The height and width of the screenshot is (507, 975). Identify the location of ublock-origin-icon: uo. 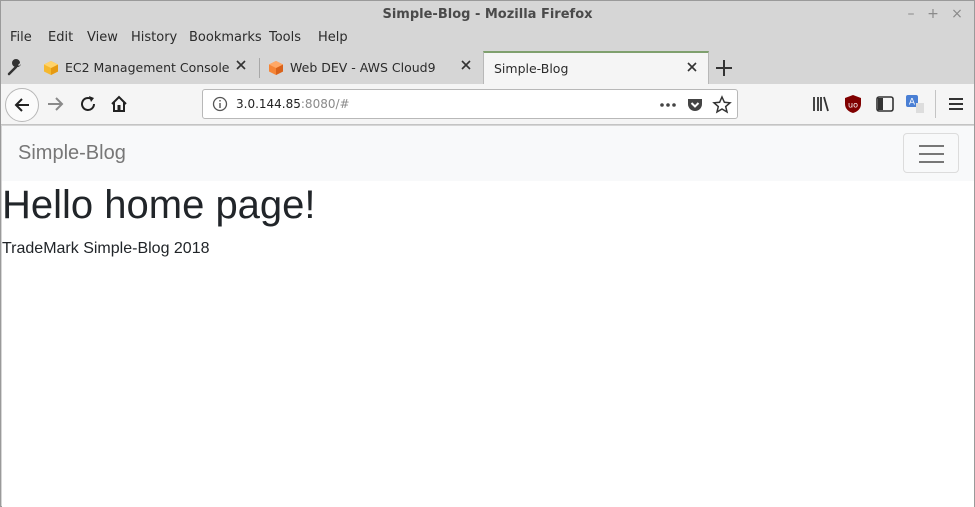
(853, 104).